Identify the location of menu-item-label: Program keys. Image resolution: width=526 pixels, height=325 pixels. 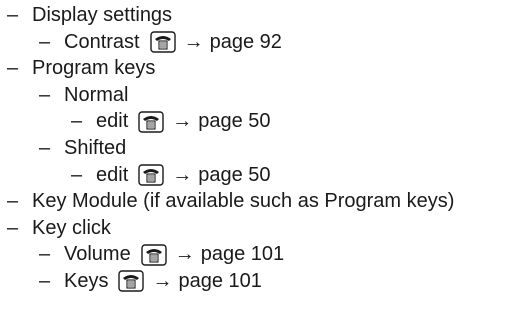
(94, 68).